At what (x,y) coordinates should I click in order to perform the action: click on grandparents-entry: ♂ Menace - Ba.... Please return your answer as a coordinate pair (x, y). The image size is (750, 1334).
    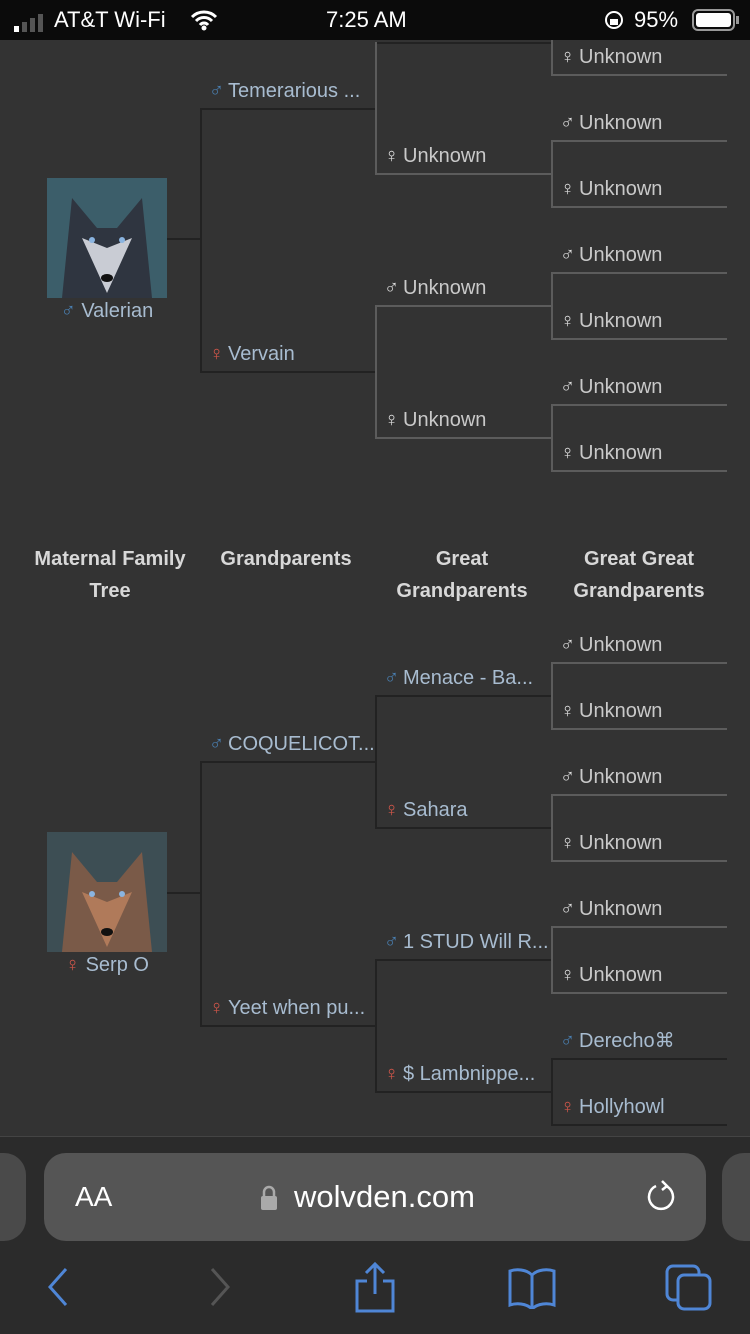
    Looking at the image, I should click on (458, 678).